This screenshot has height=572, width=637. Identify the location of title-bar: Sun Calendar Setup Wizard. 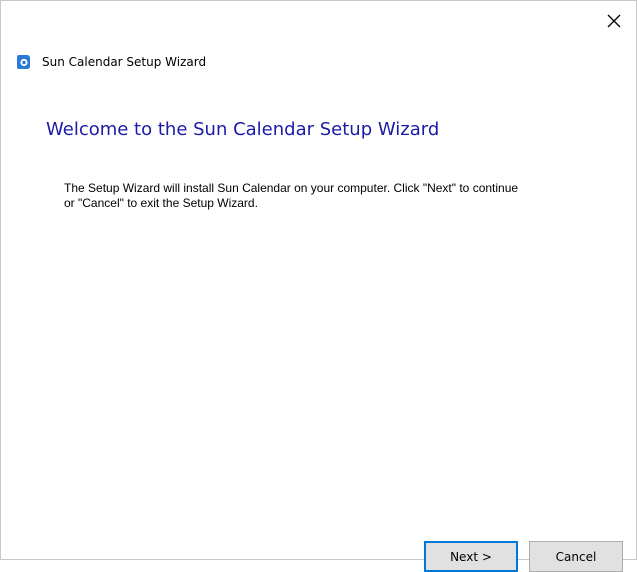
(110, 62).